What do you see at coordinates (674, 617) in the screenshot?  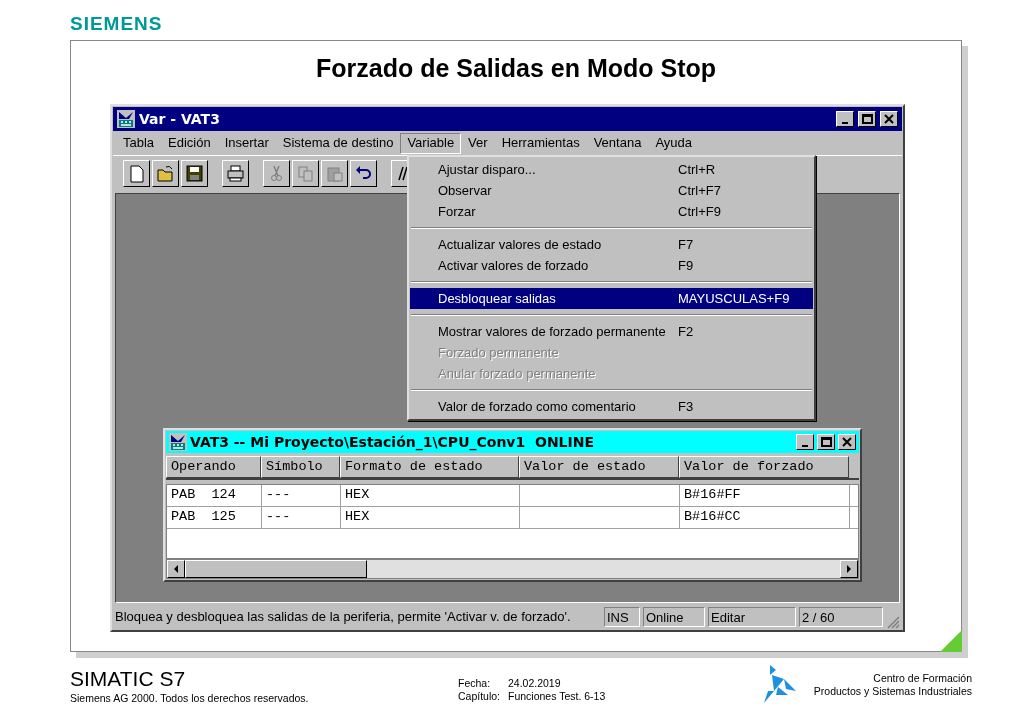 I see `status-pane: Online` at bounding box center [674, 617].